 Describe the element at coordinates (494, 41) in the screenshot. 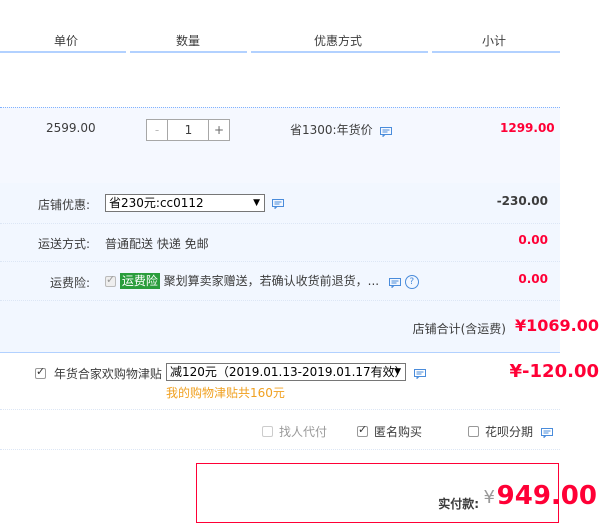

I see `header-subtotal: 小计` at that location.